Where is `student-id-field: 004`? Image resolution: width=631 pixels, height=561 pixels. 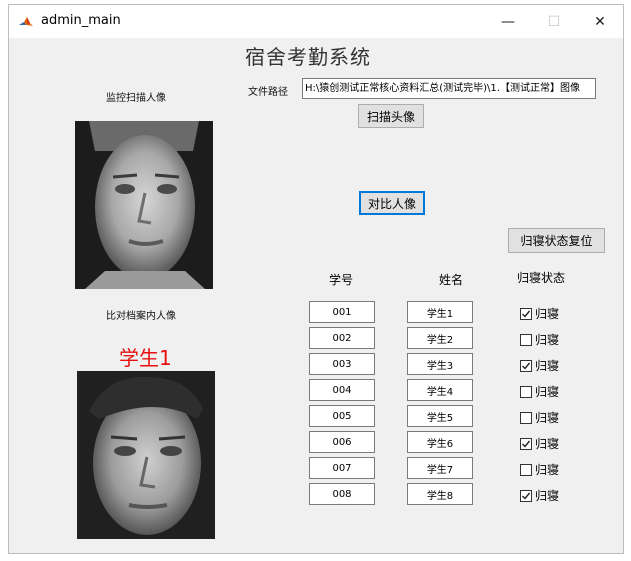
student-id-field: 004 is located at coordinates (342, 390).